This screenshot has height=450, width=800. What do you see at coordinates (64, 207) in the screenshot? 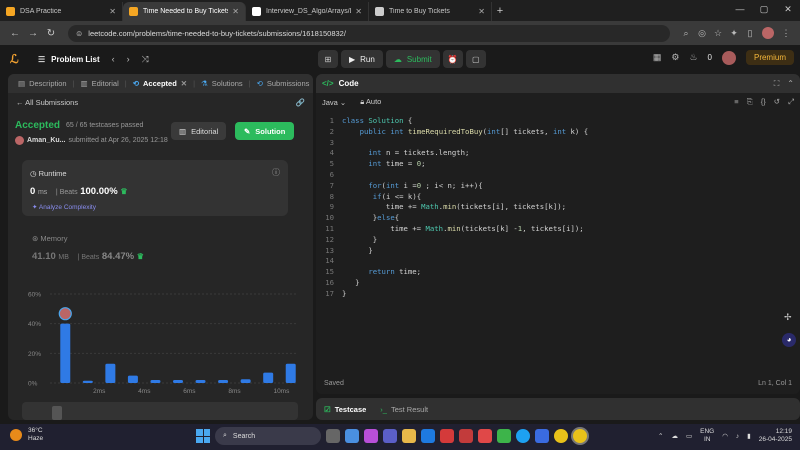
I see `analyze-complexity-link: ✦ Analyze Complexity` at bounding box center [64, 207].